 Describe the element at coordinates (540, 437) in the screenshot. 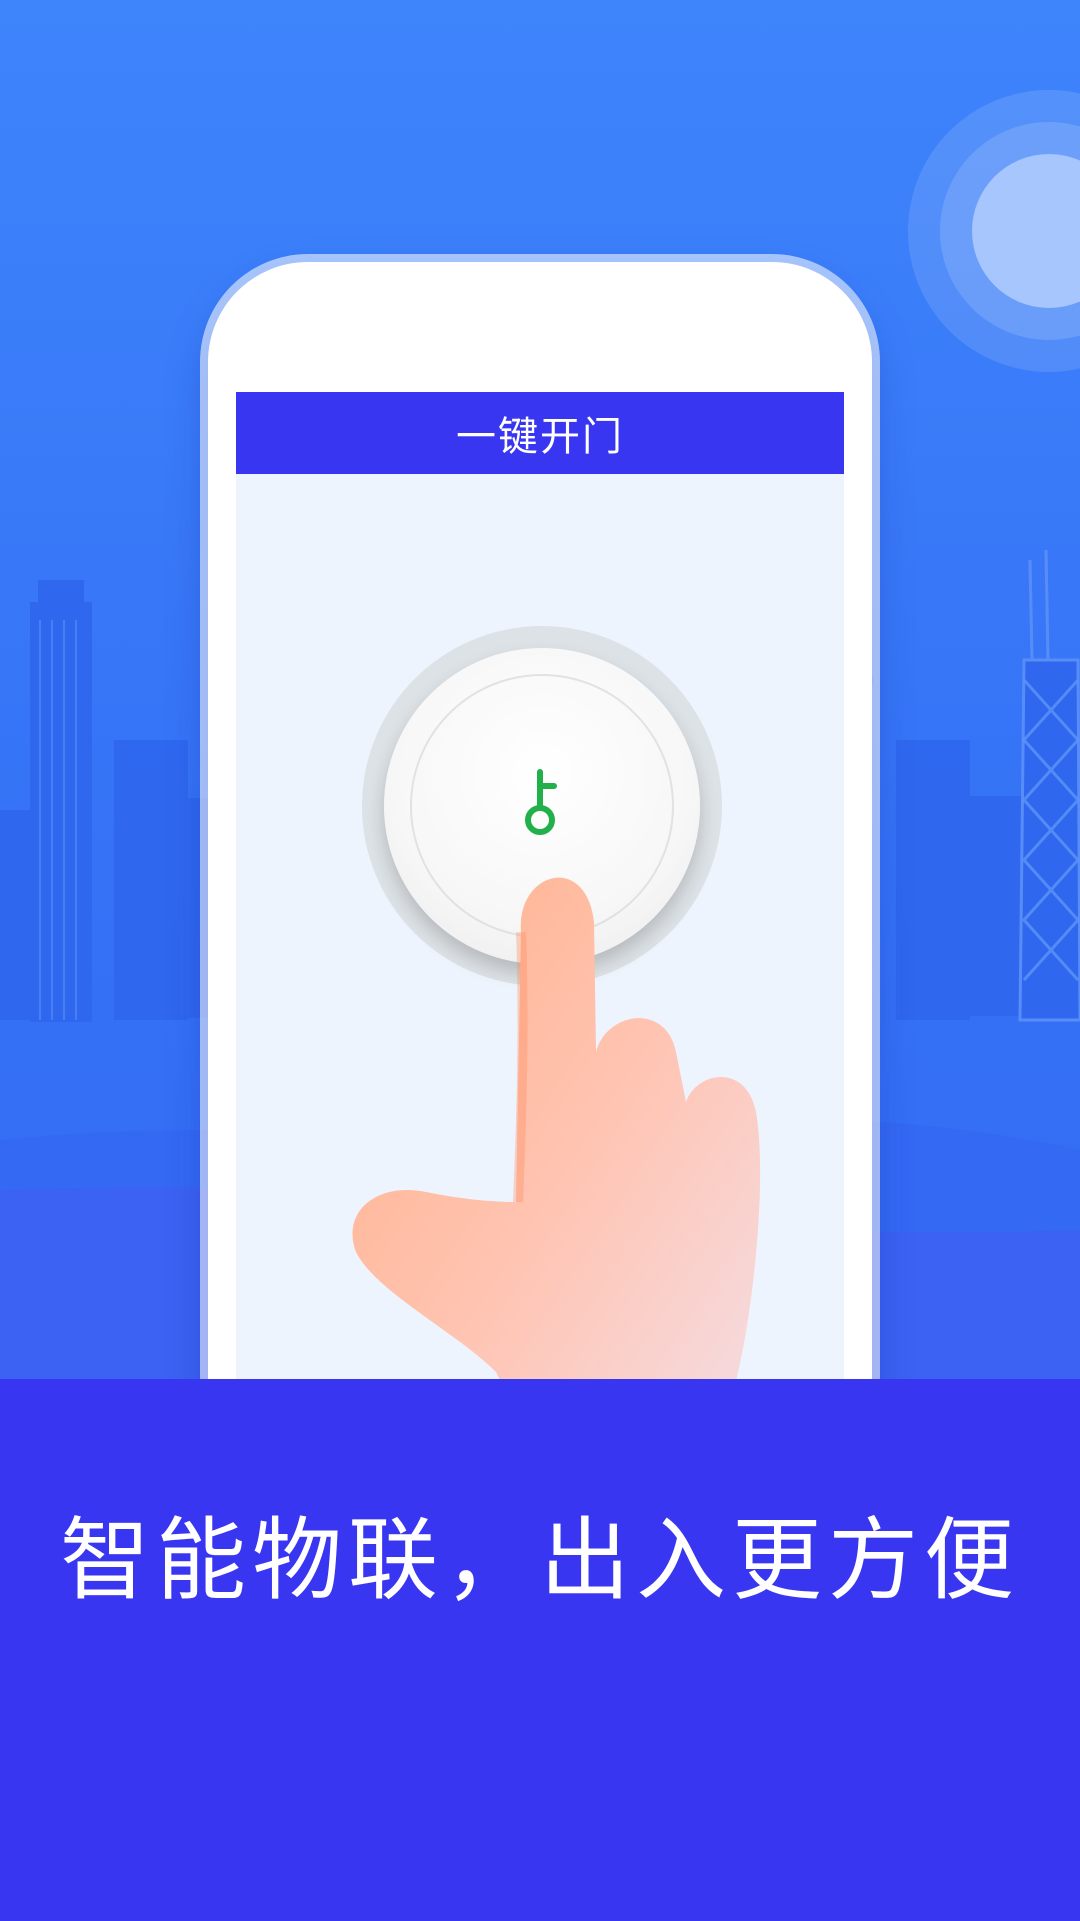

I see `app-title: 一键开门` at that location.